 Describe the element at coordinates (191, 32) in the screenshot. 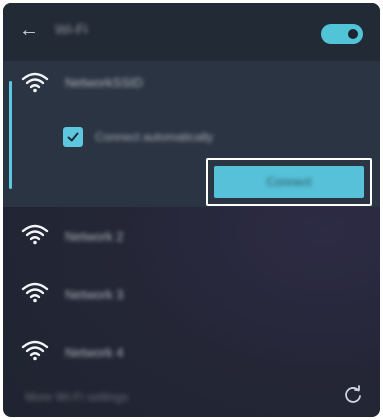

I see `panel-header: ← Wi-Fi` at that location.